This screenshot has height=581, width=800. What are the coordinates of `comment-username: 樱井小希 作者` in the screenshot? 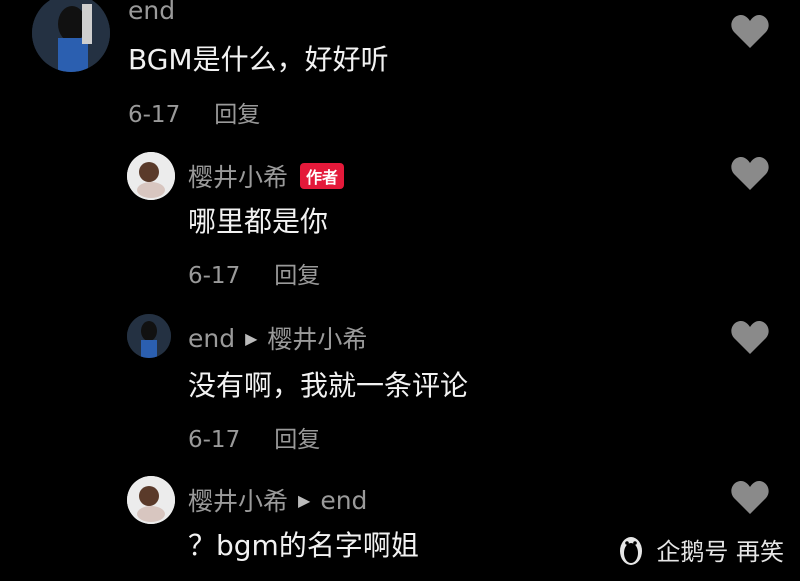 It's located at (266, 176).